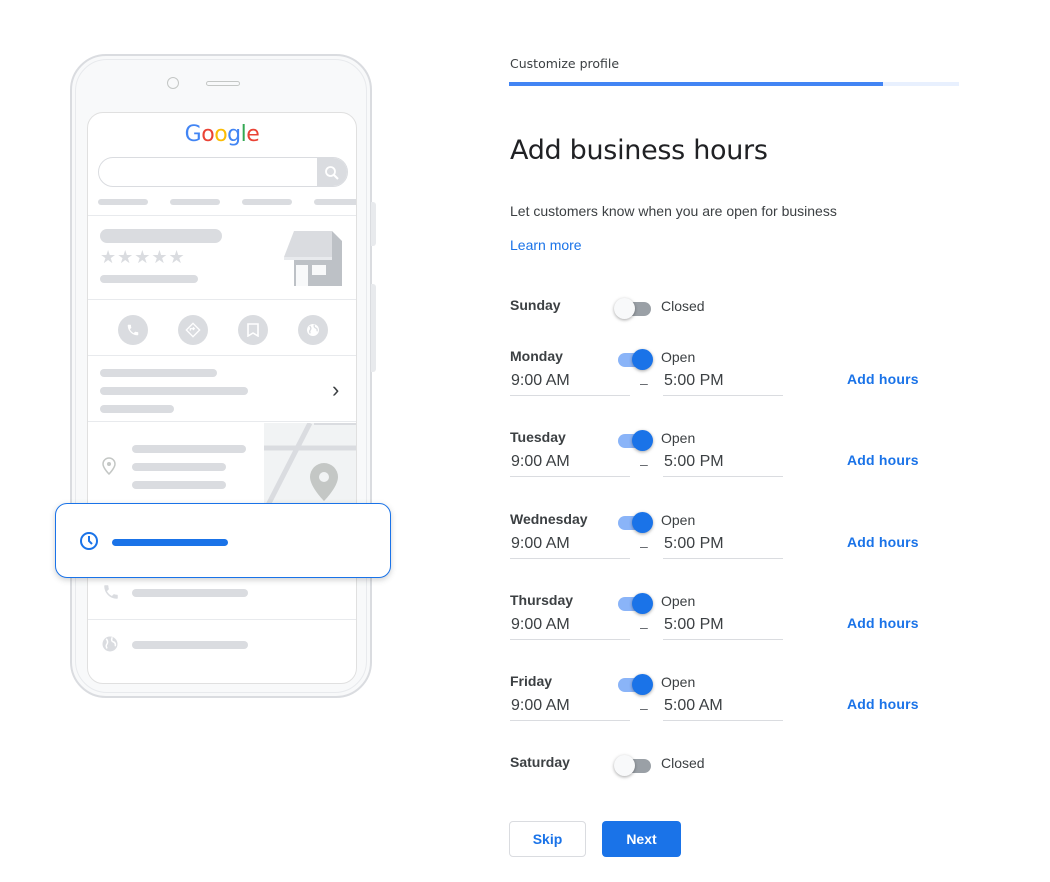 The image size is (1050, 882). I want to click on search-icon, so click(332, 172).